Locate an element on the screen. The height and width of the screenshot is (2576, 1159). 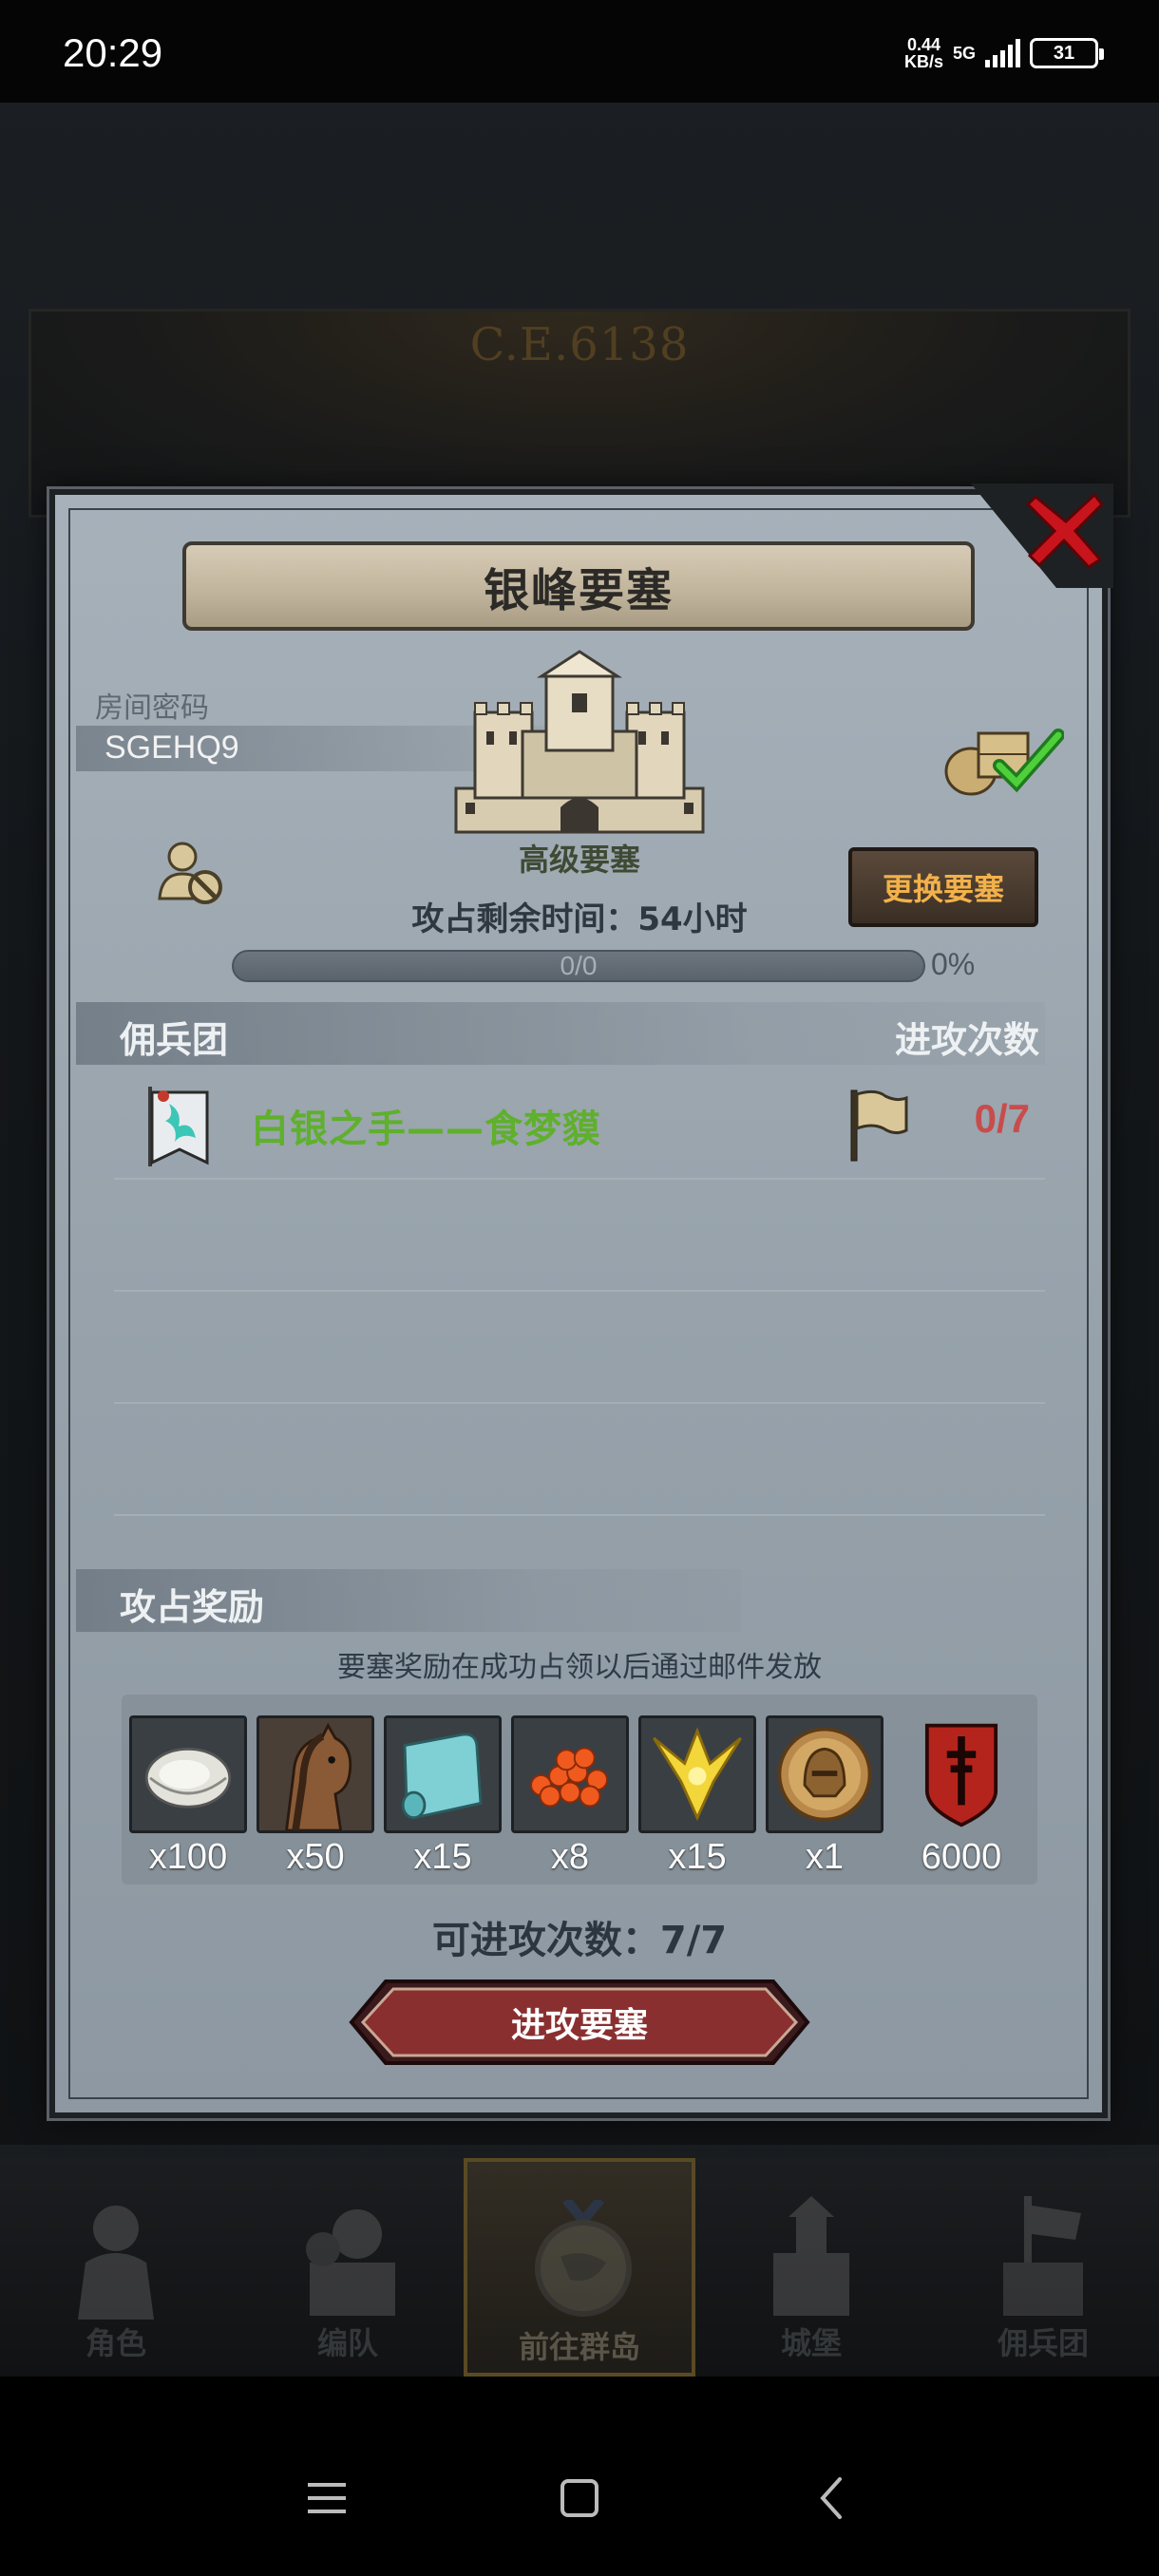
back-icon is located at coordinates (831, 2498).